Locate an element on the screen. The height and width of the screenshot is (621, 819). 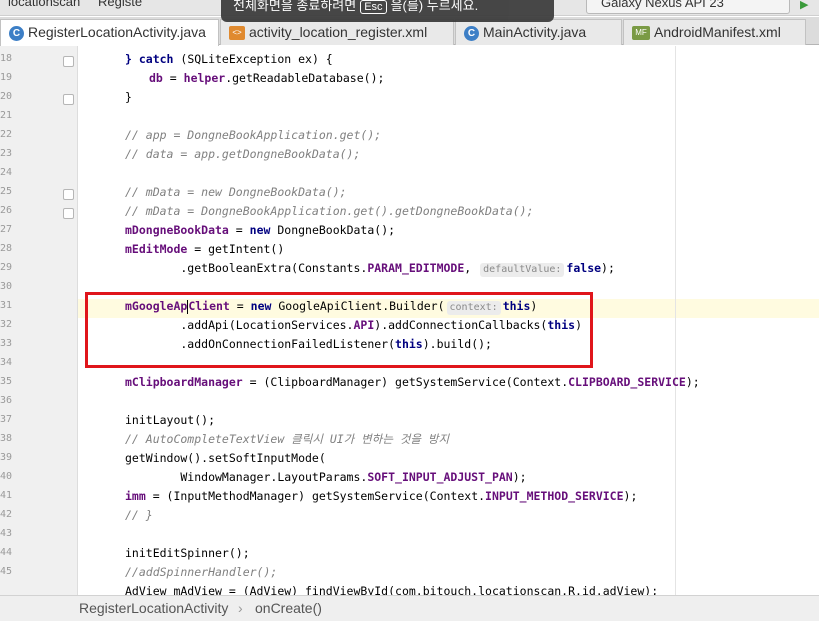
tab-label: activity_location_register.xml is located at coordinates (338, 32).